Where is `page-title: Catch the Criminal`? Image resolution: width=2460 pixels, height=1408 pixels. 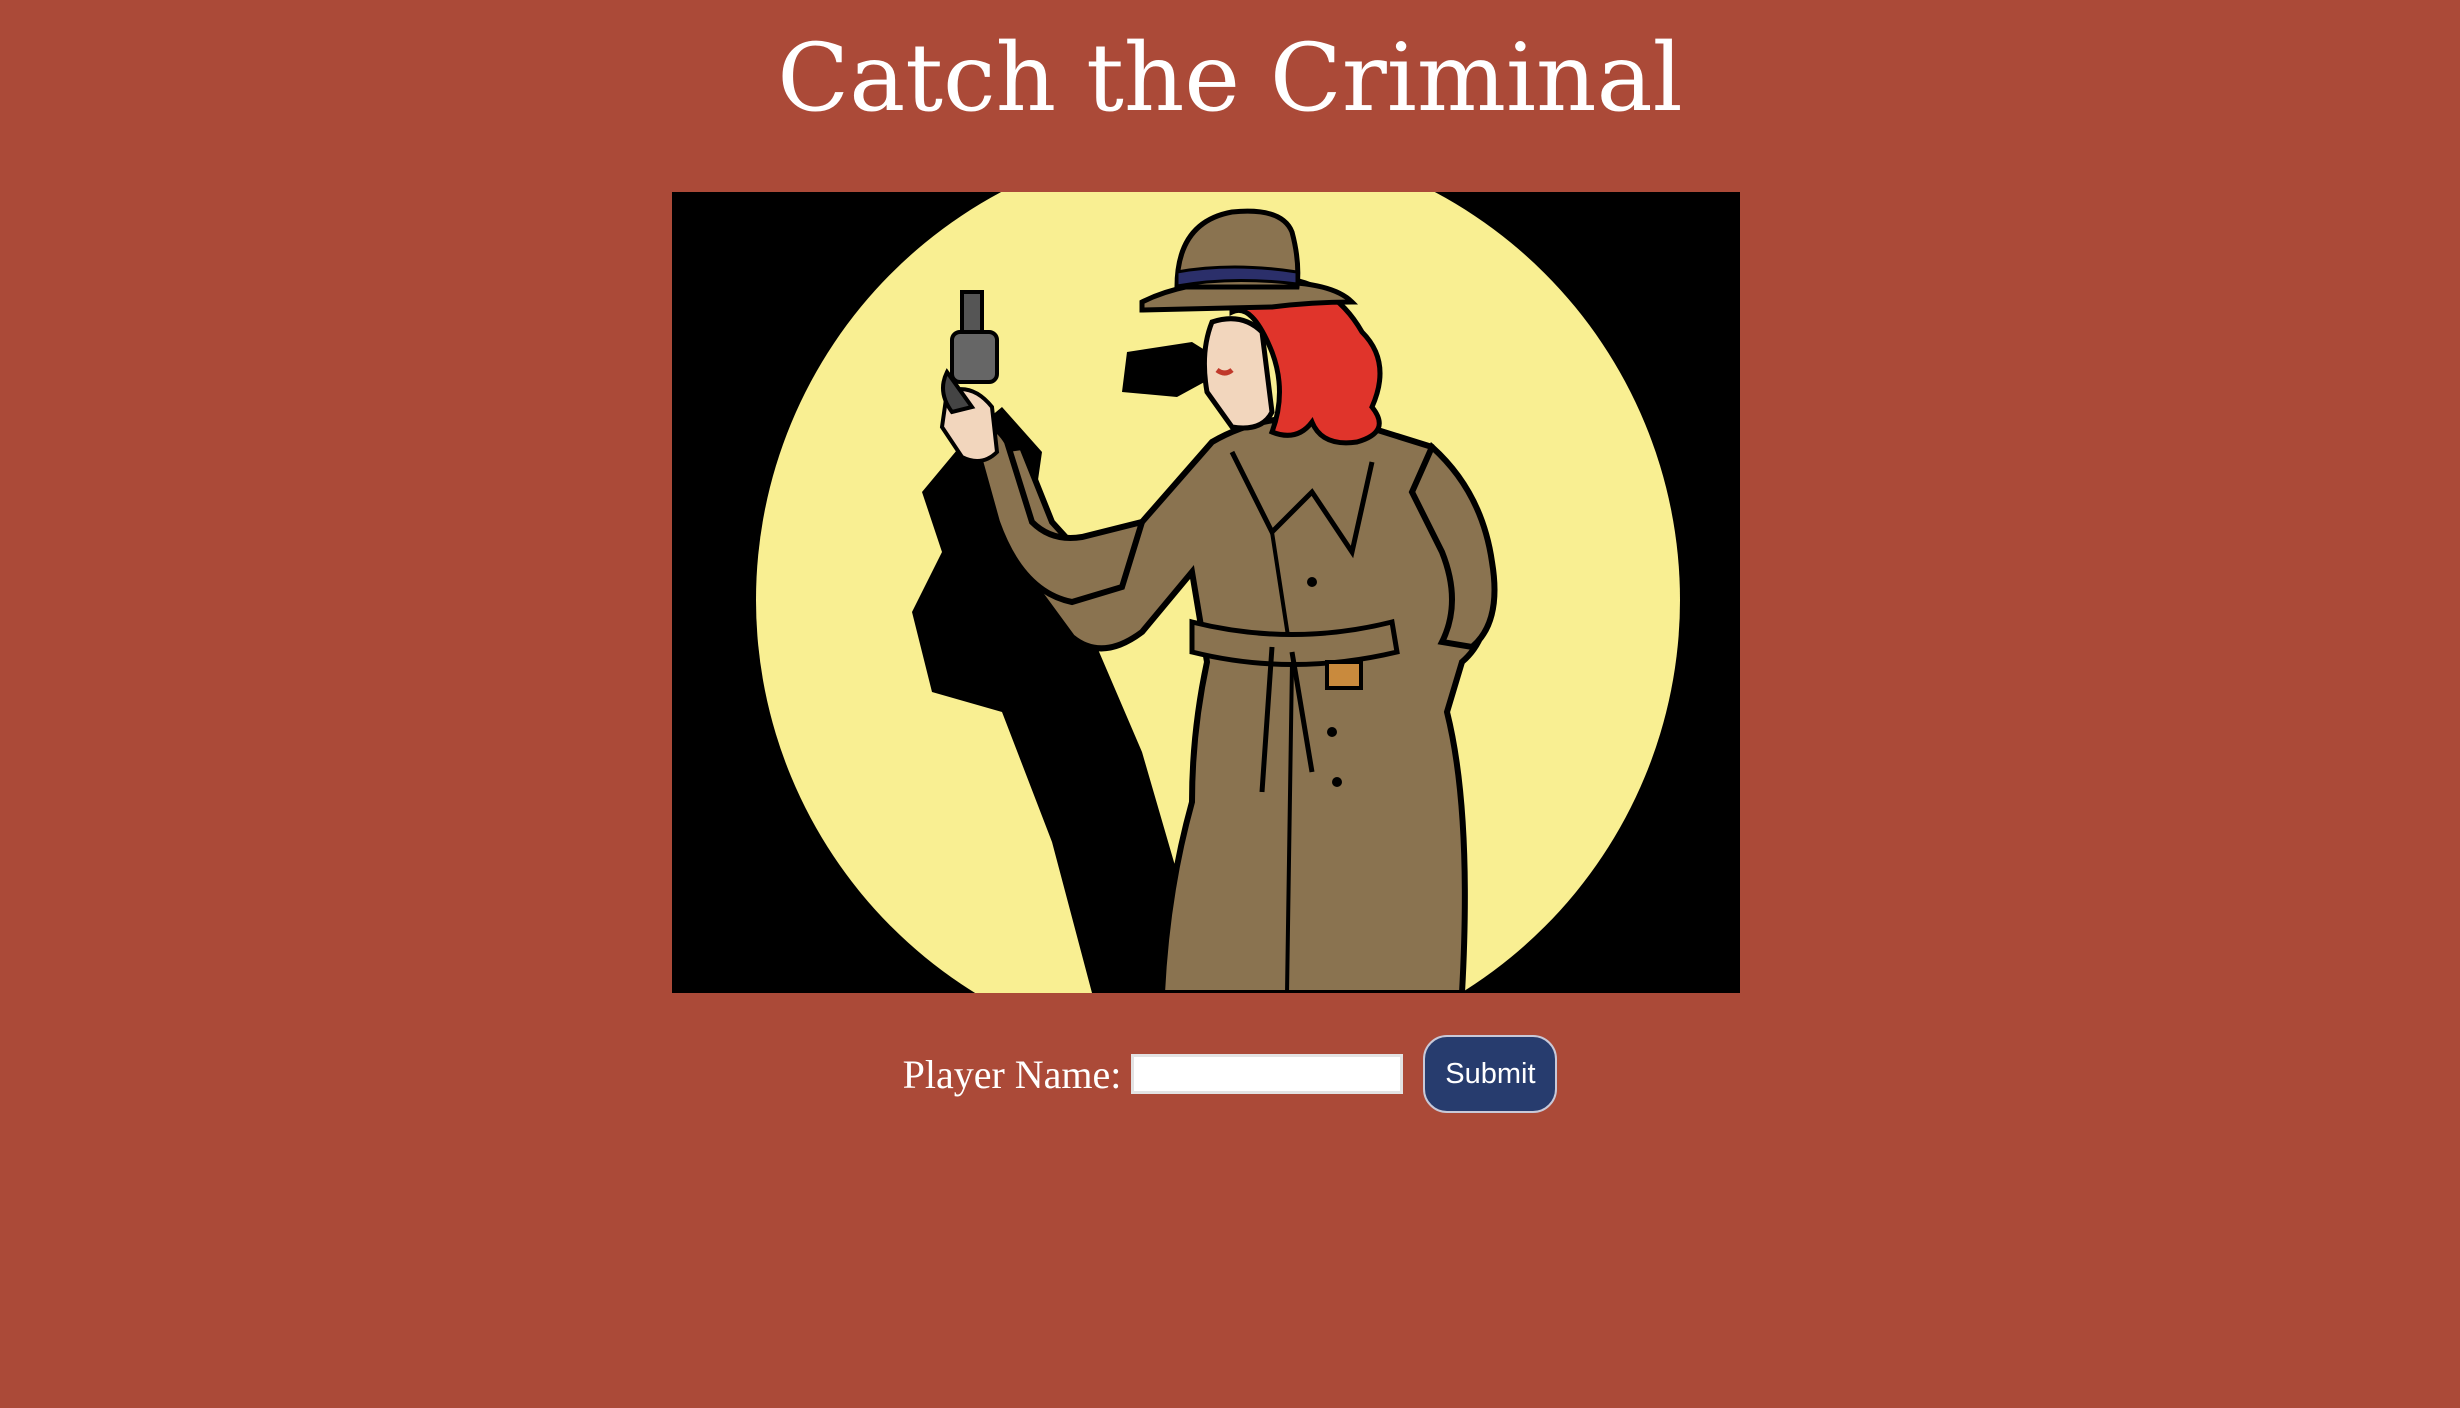
page-title: Catch the Criminal is located at coordinates (1230, 78).